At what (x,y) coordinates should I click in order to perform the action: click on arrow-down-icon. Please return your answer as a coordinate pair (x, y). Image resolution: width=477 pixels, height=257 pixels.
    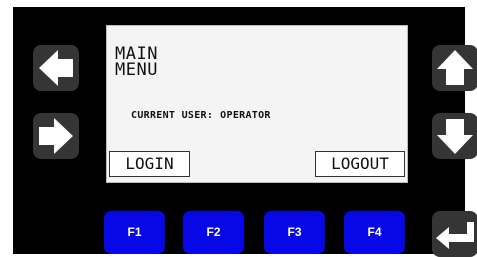
    Looking at the image, I should click on (455, 136).